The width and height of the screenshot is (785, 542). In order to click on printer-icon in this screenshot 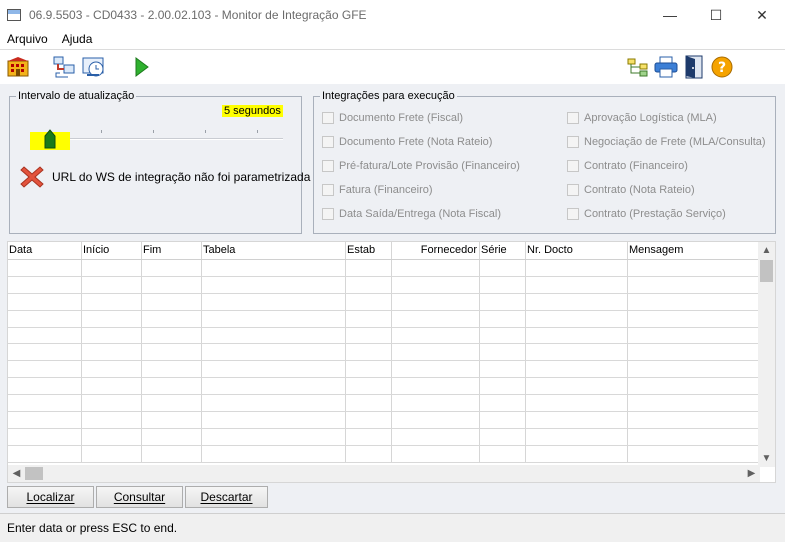, I will do `click(666, 67)`.